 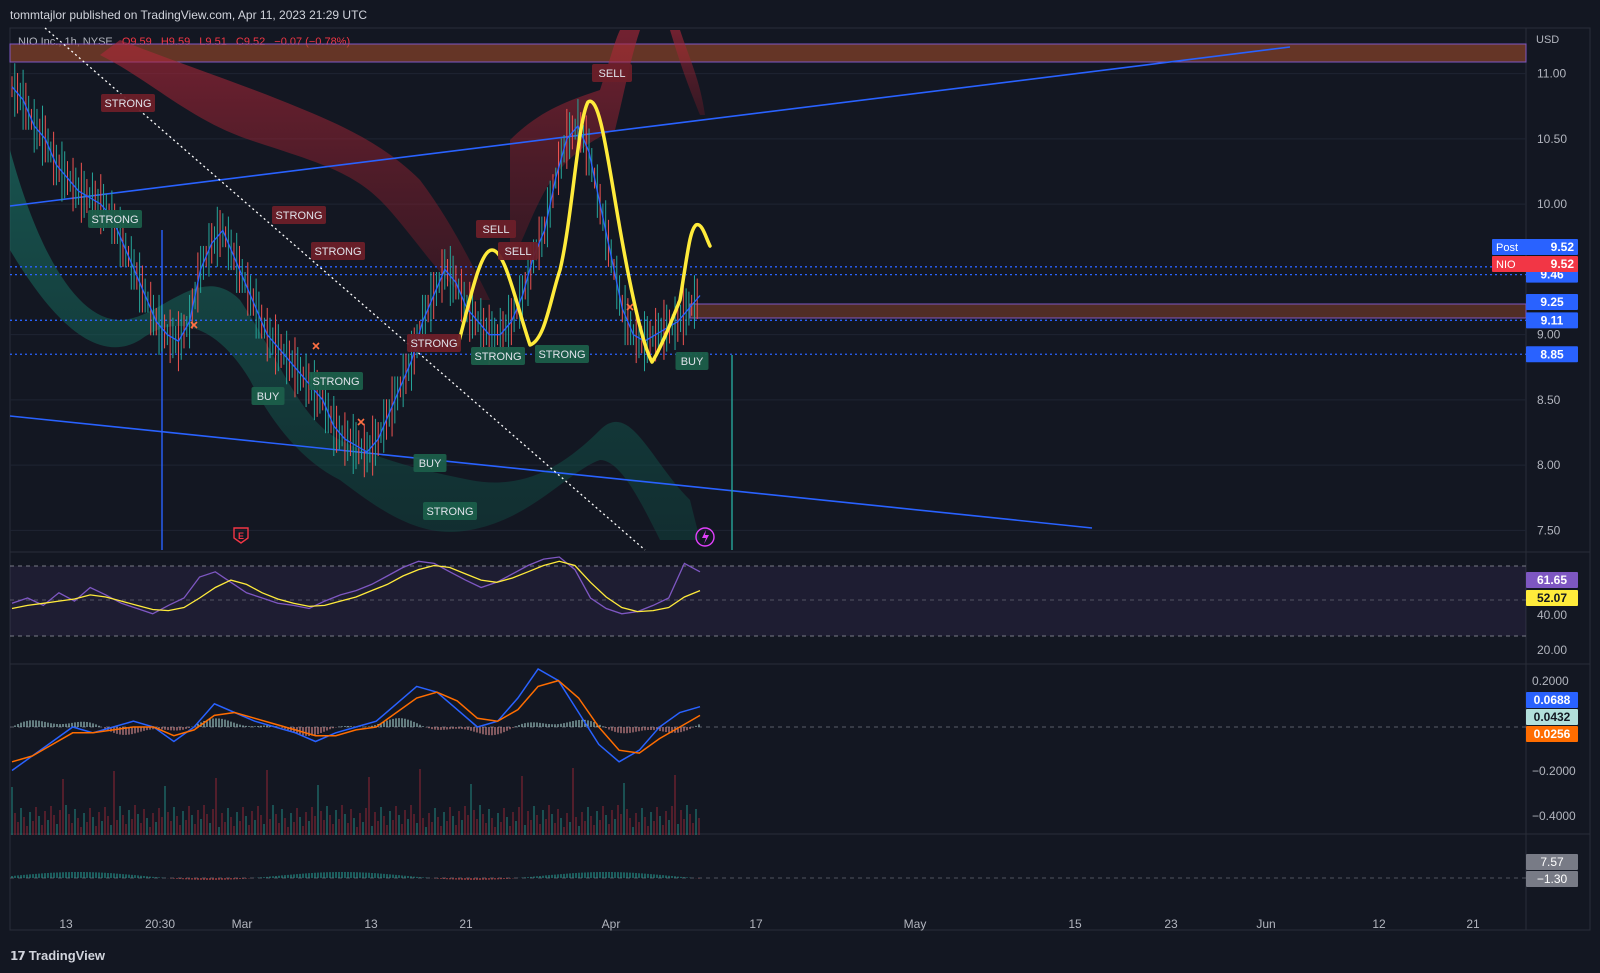 I want to click on oscillator-badge-label: 7.57, so click(x=1552, y=862).